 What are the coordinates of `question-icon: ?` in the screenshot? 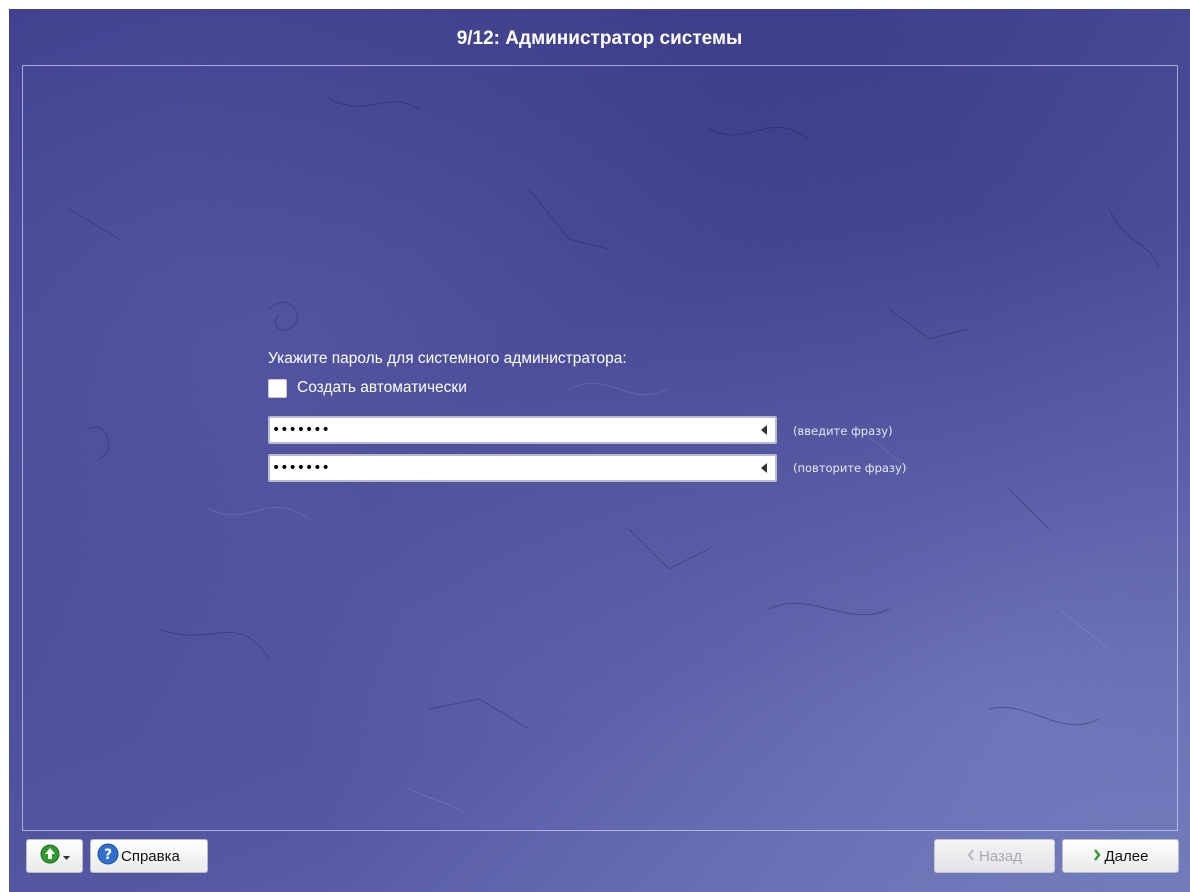 It's located at (108, 856).